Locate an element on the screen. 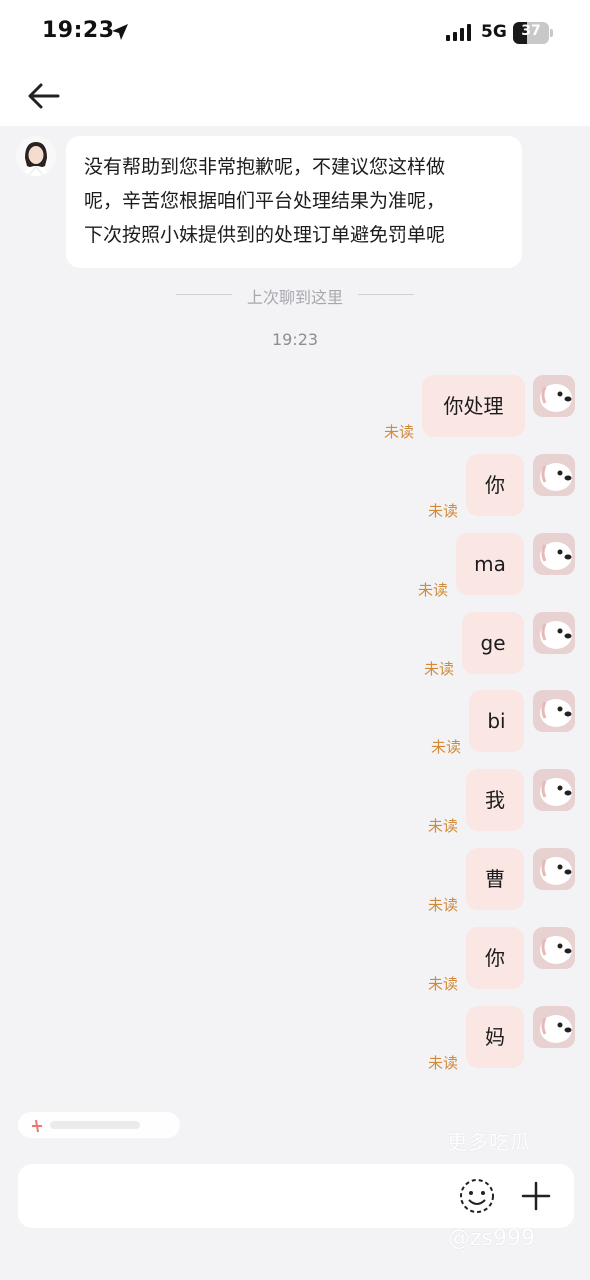  outgoing-text: ge is located at coordinates (493, 643).